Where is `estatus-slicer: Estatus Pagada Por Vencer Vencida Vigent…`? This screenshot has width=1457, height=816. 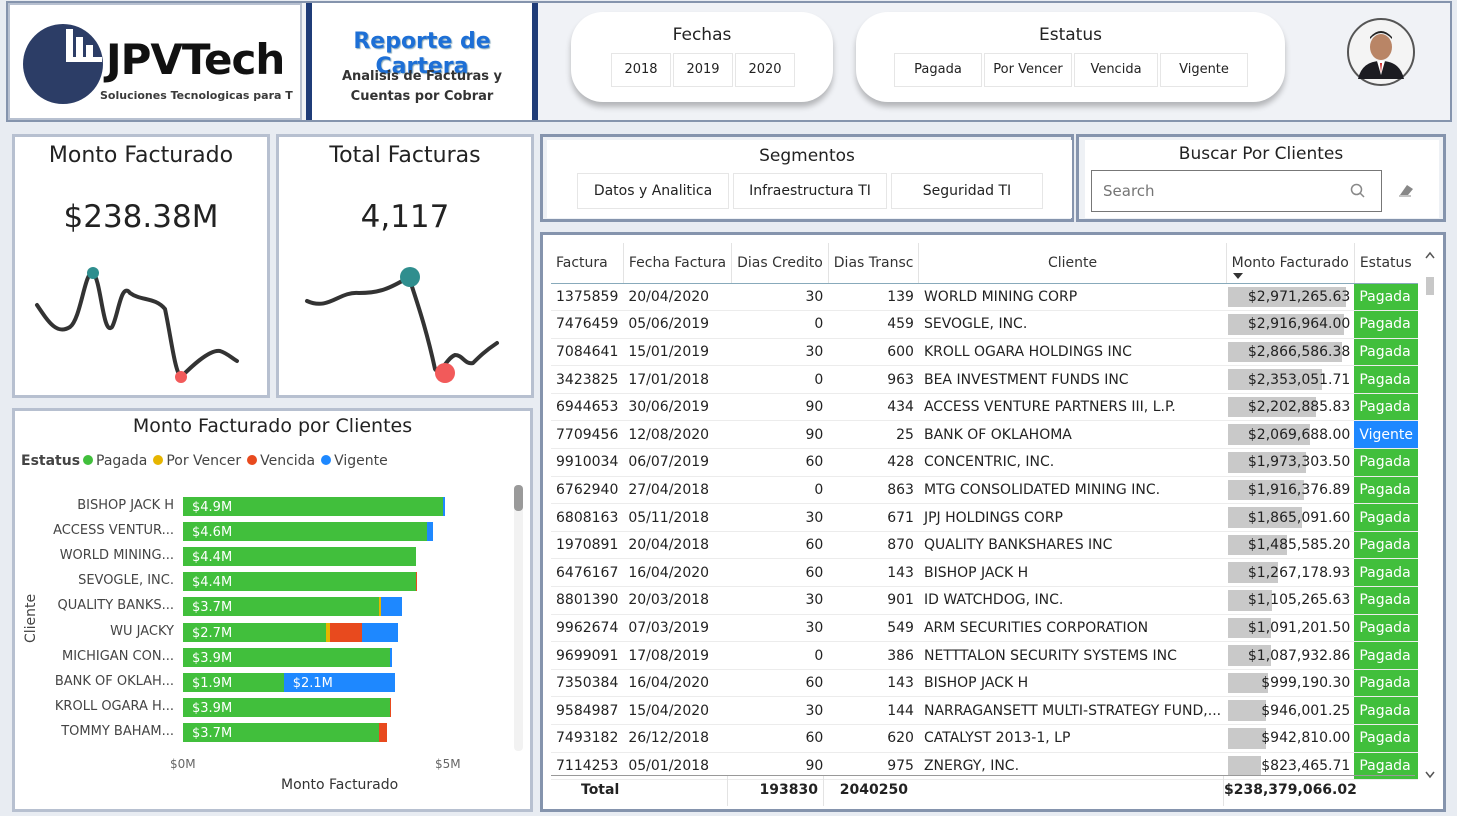
estatus-slicer: Estatus Pagada Por Vencer Vencida Vigent… is located at coordinates (1070, 57).